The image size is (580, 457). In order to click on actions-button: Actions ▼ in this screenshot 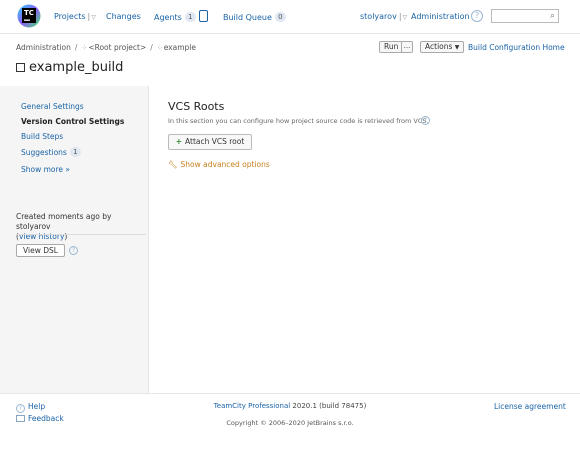, I will do `click(442, 47)`.